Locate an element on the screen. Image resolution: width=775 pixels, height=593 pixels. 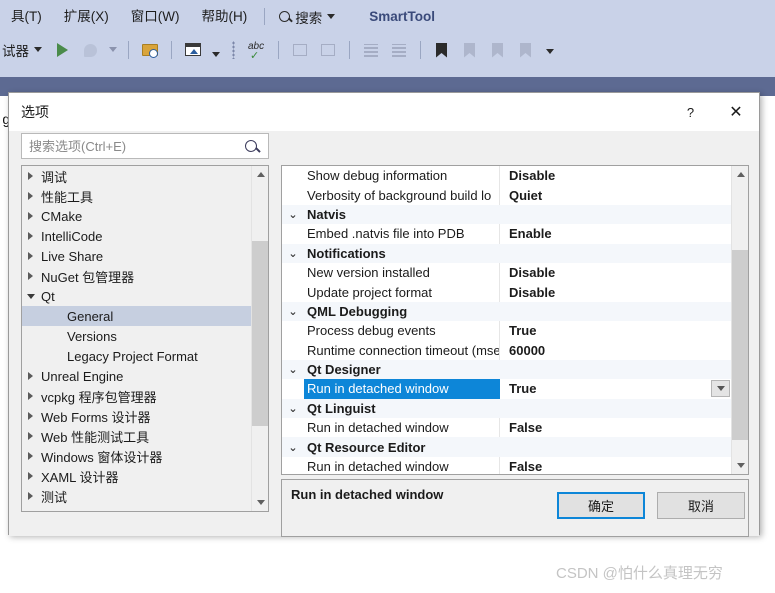
tree-item: CMake is located at coordinates (136, 216).